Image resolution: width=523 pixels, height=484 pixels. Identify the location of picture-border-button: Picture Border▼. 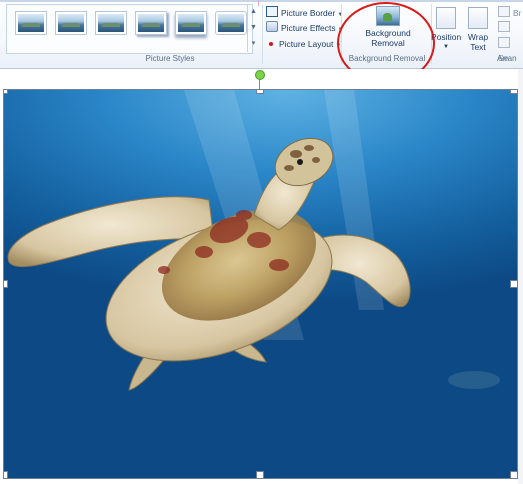
(304, 13).